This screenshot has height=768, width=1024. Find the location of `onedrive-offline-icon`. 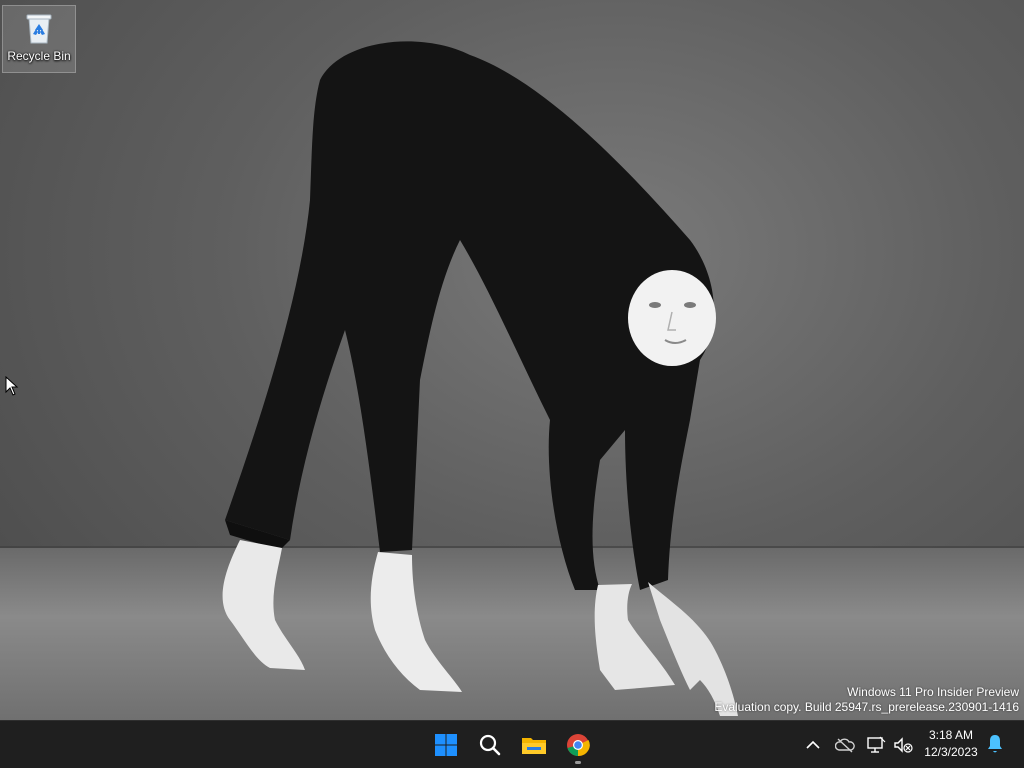

onedrive-offline-icon is located at coordinates (845, 745).